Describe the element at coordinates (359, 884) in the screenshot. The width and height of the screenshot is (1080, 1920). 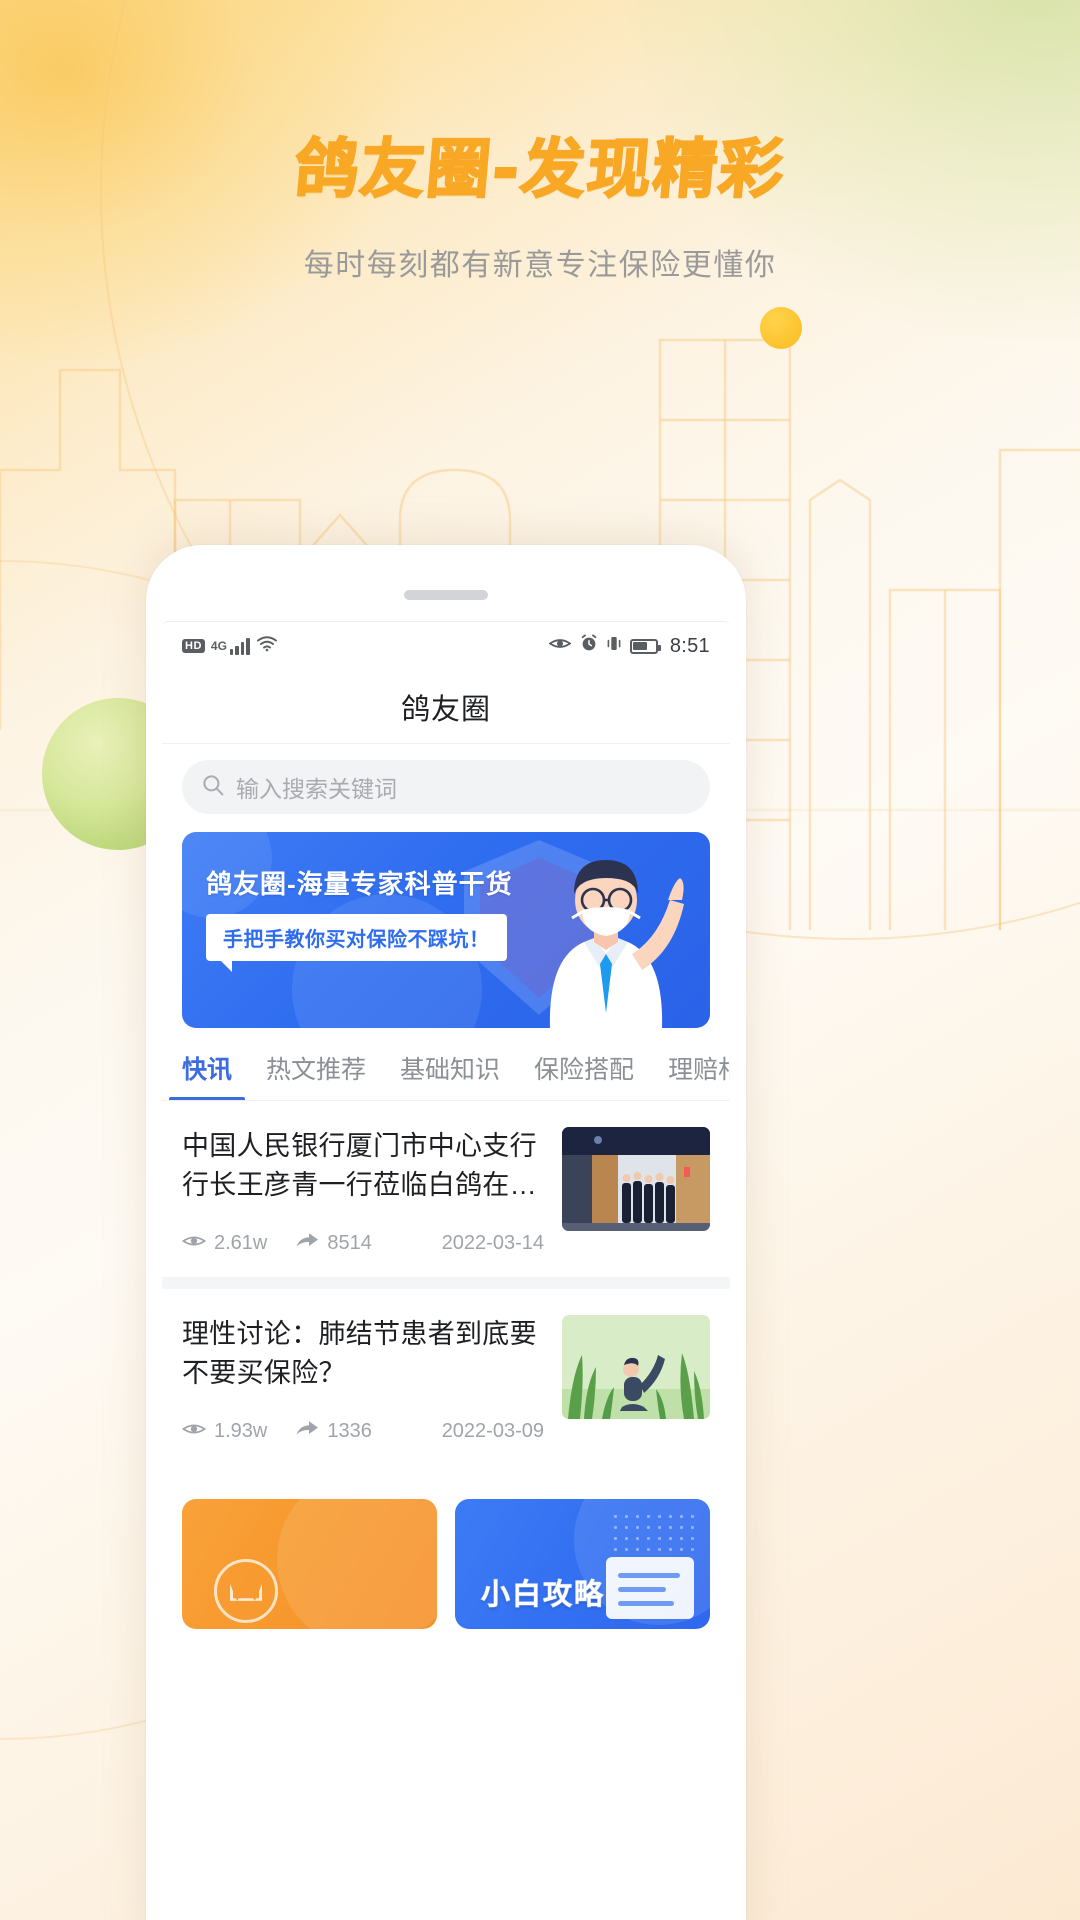
I see `banner-title: 鸽友圈-海量专家科普干货` at that location.